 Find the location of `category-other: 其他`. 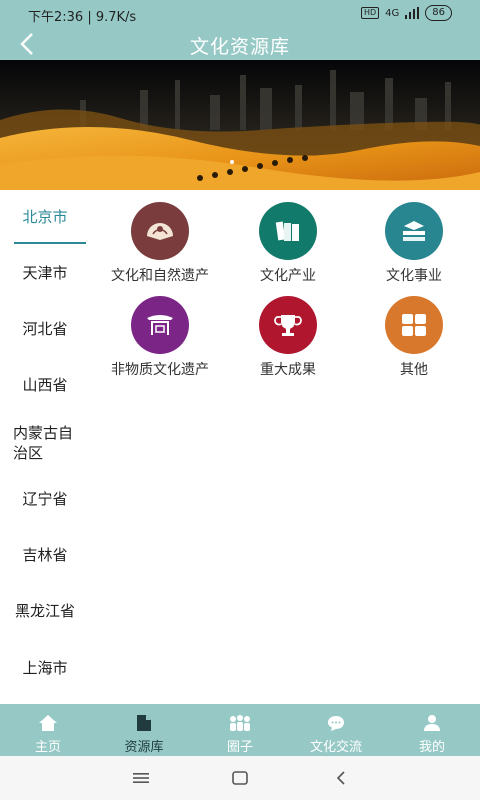

category-other: 其他 is located at coordinates (414, 337).